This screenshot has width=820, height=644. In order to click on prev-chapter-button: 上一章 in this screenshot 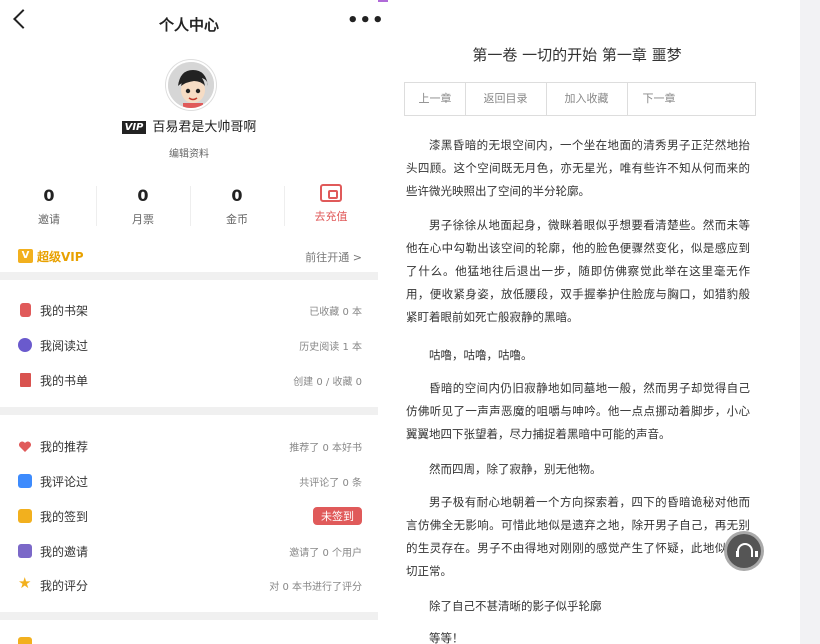, I will do `click(435, 99)`.